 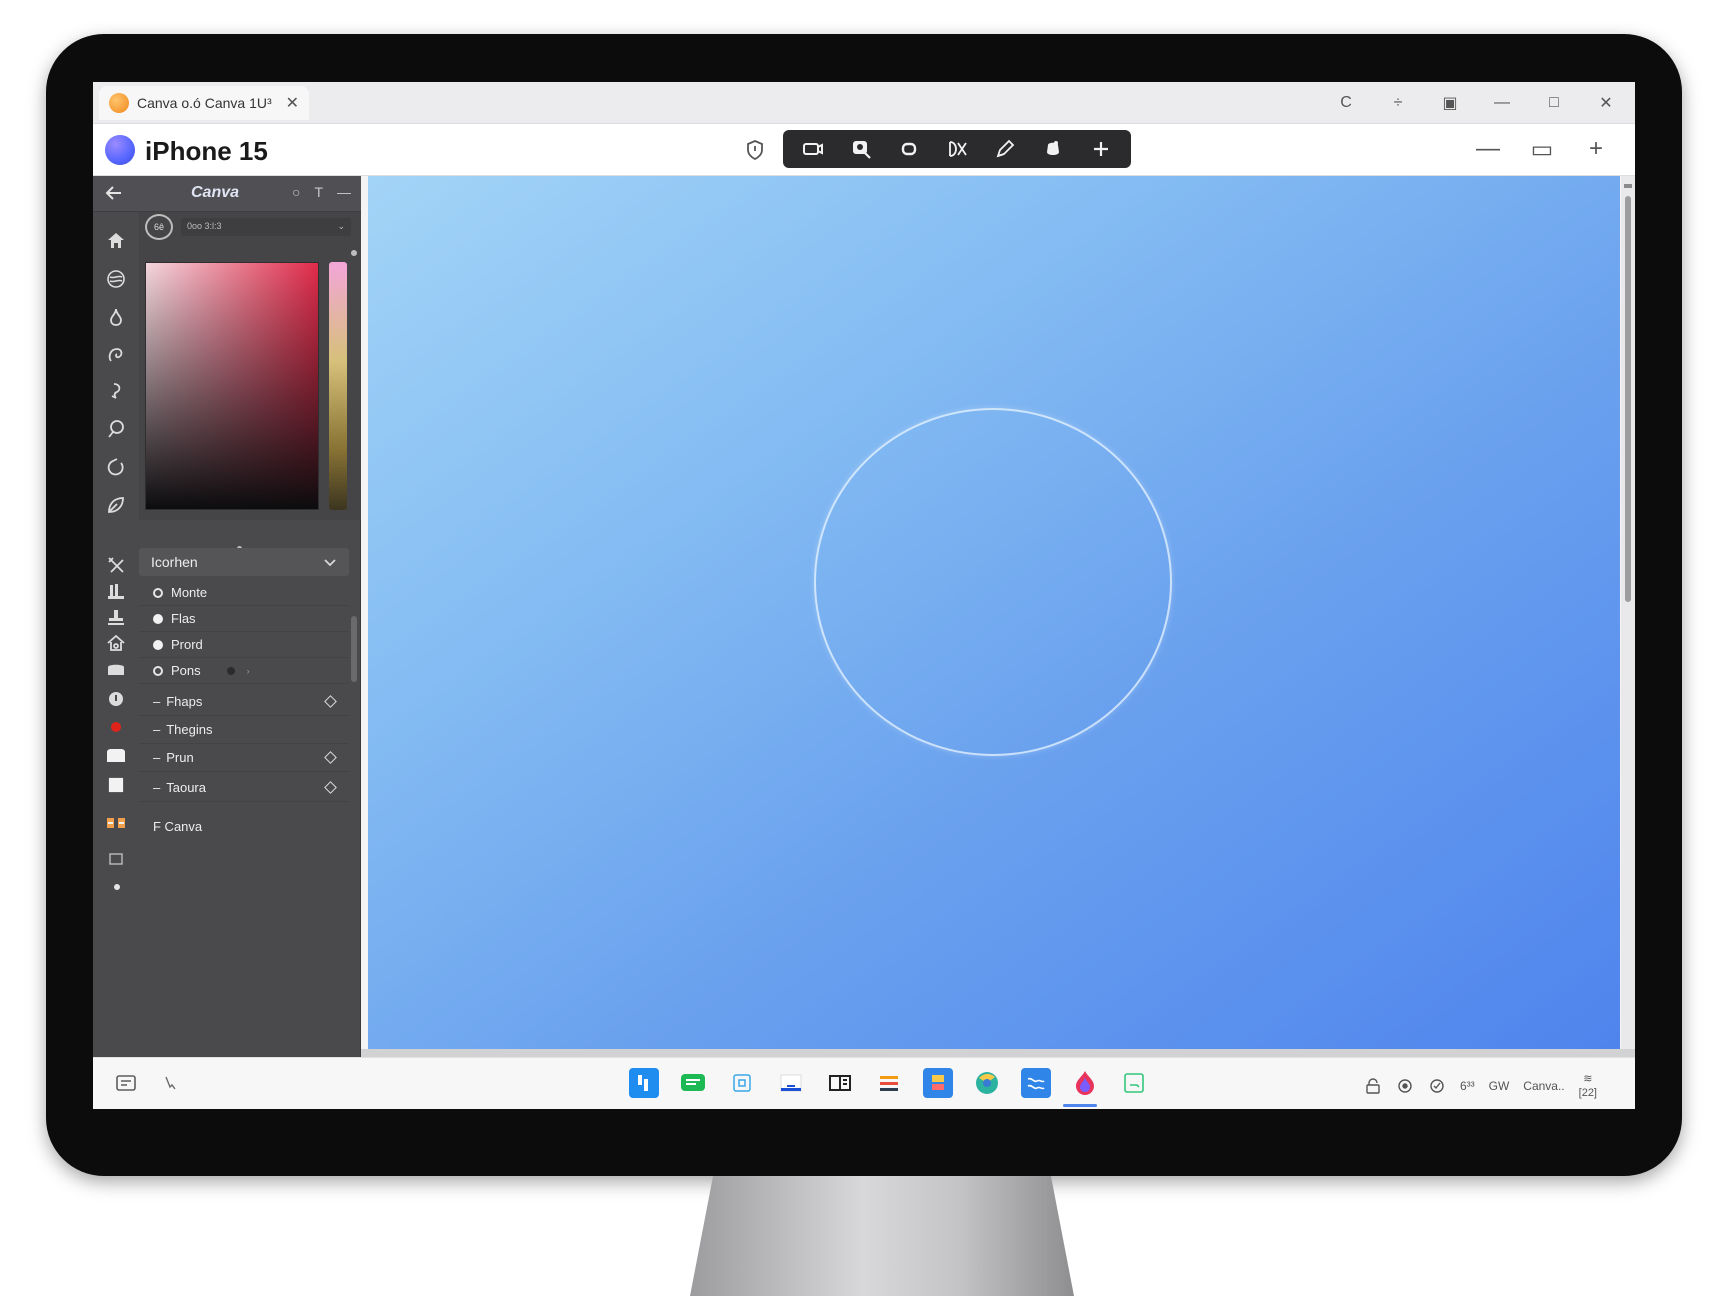 What do you see at coordinates (116, 755) in the screenshot?
I see `folder-icon` at bounding box center [116, 755].